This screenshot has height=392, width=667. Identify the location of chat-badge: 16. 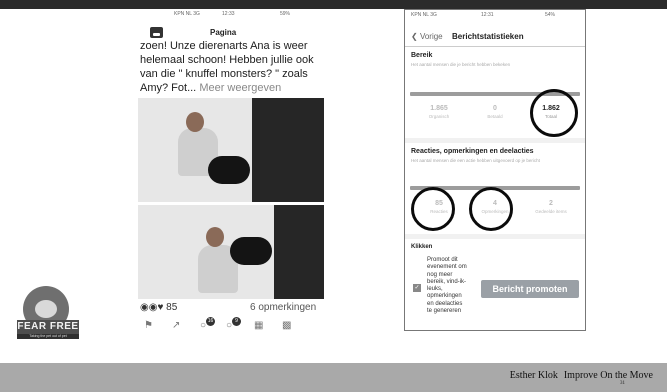
(210, 321).